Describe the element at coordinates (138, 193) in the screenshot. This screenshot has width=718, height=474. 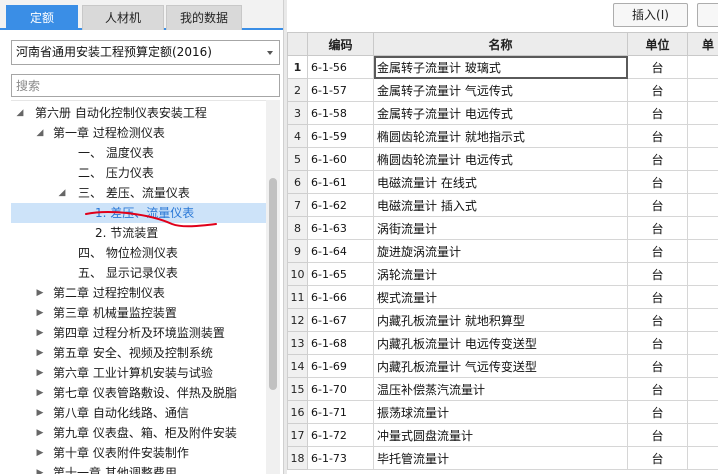
I see `tree-node: ◢ 三、 差压、流量仪表` at that location.